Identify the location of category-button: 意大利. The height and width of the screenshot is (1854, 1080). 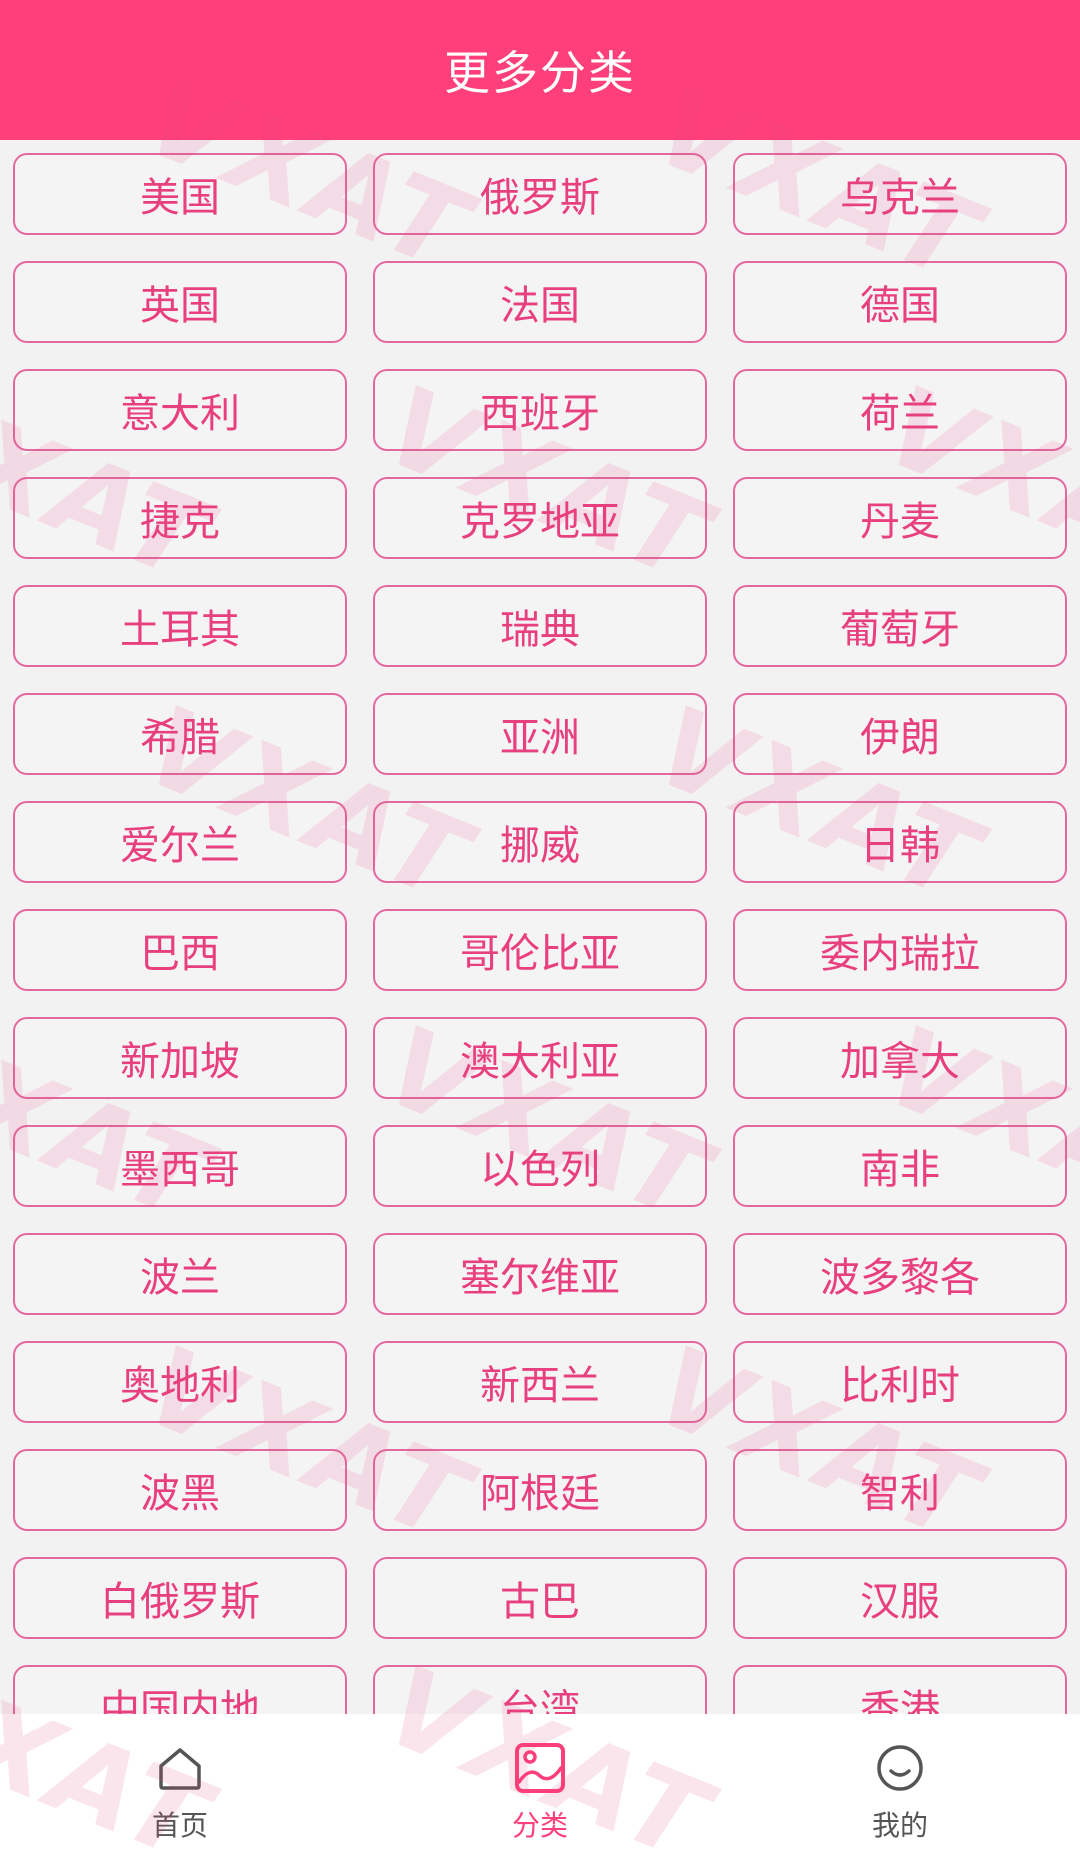
(180, 410).